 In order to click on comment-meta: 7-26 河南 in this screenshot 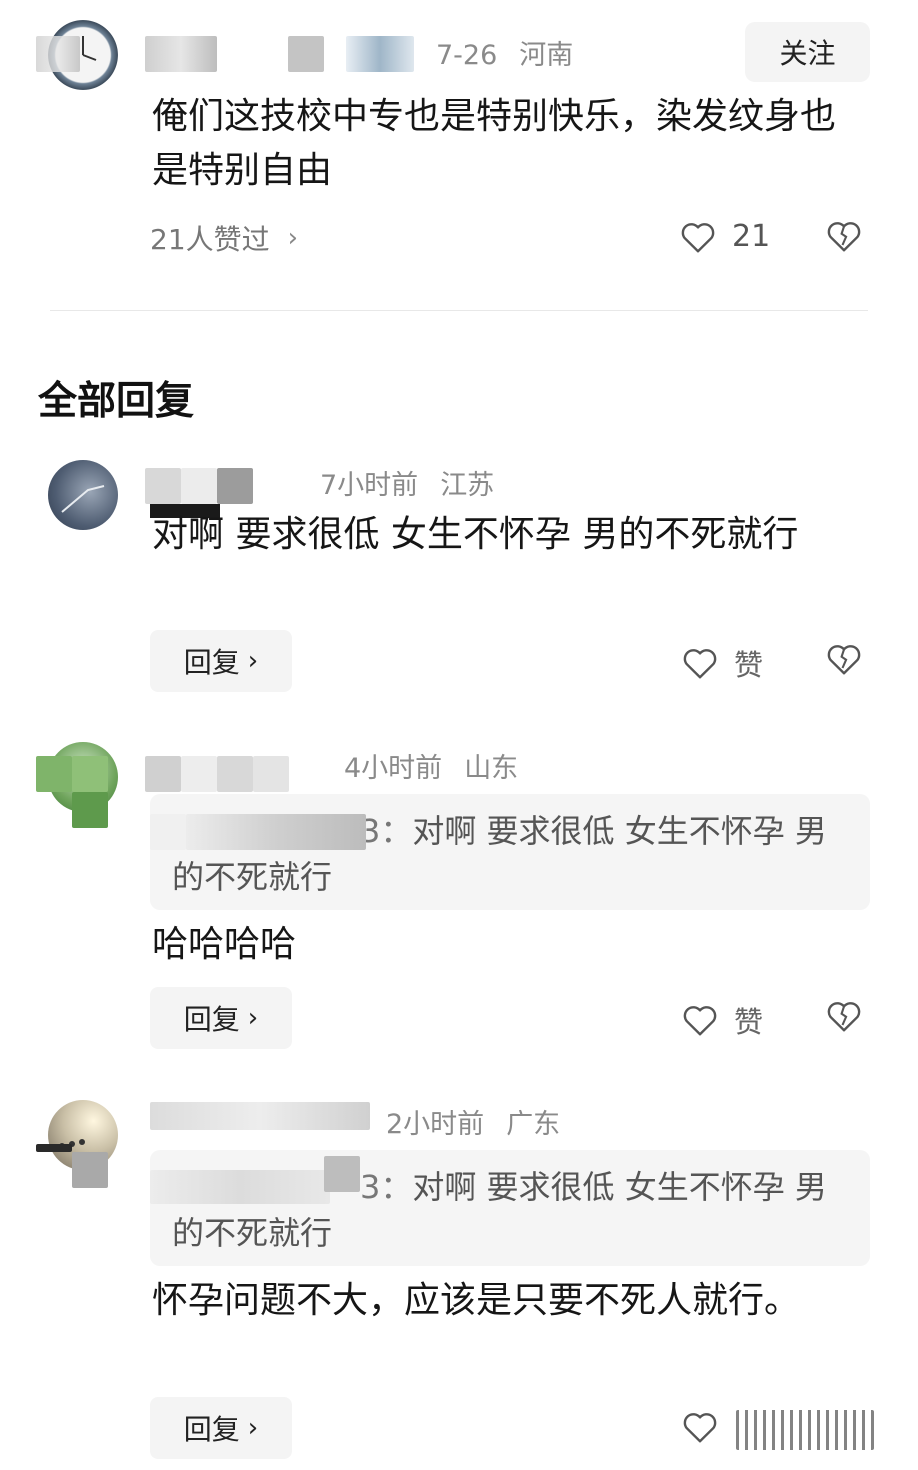, I will do `click(504, 52)`.